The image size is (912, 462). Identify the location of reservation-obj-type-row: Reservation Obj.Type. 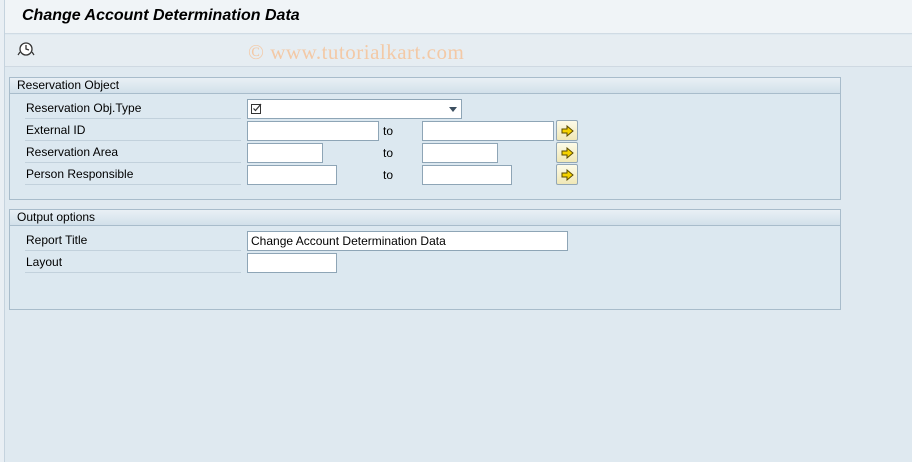
(435, 109).